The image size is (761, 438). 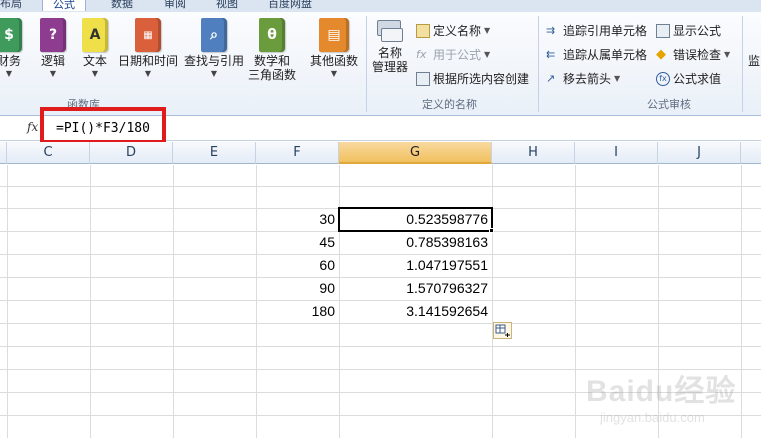 I want to click on name-manager-icon, so click(x=390, y=31).